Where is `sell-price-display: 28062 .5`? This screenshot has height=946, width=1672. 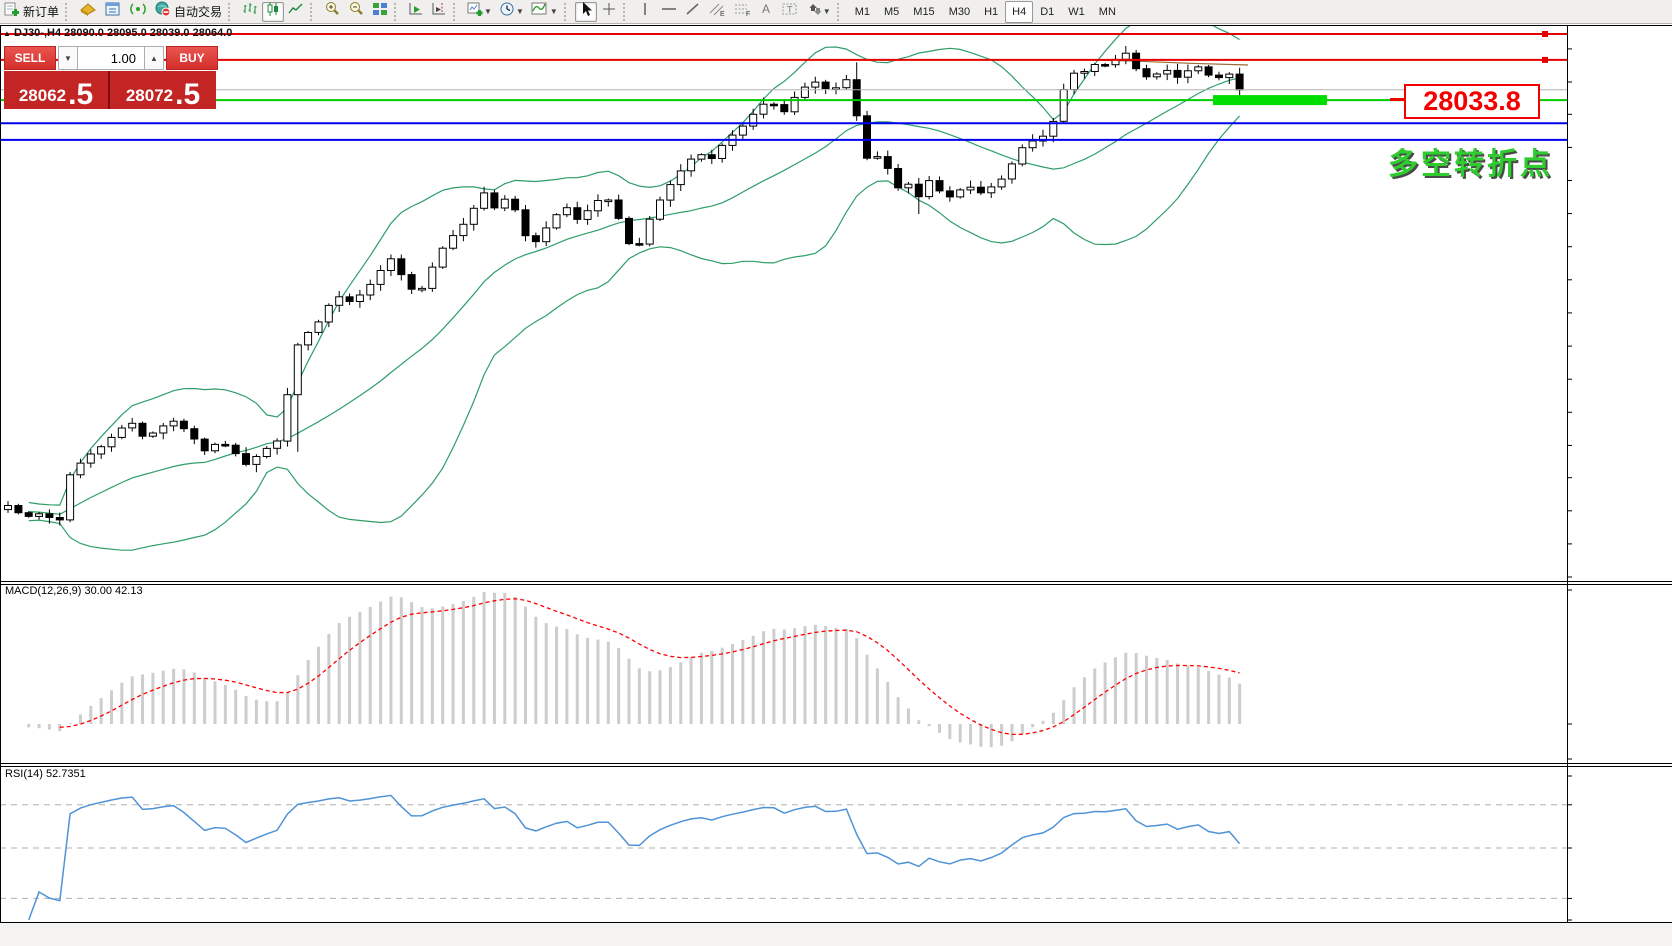 sell-price-display: 28062 .5 is located at coordinates (57, 90).